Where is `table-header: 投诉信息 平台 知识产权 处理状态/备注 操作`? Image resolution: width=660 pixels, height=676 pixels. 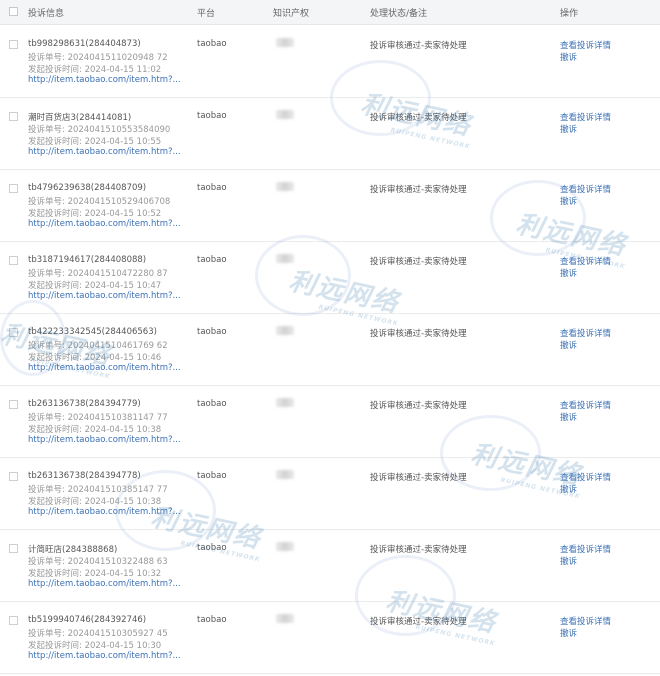 table-header: 投诉信息 平台 知识产权 处理状态/备注 操作 is located at coordinates (330, 12).